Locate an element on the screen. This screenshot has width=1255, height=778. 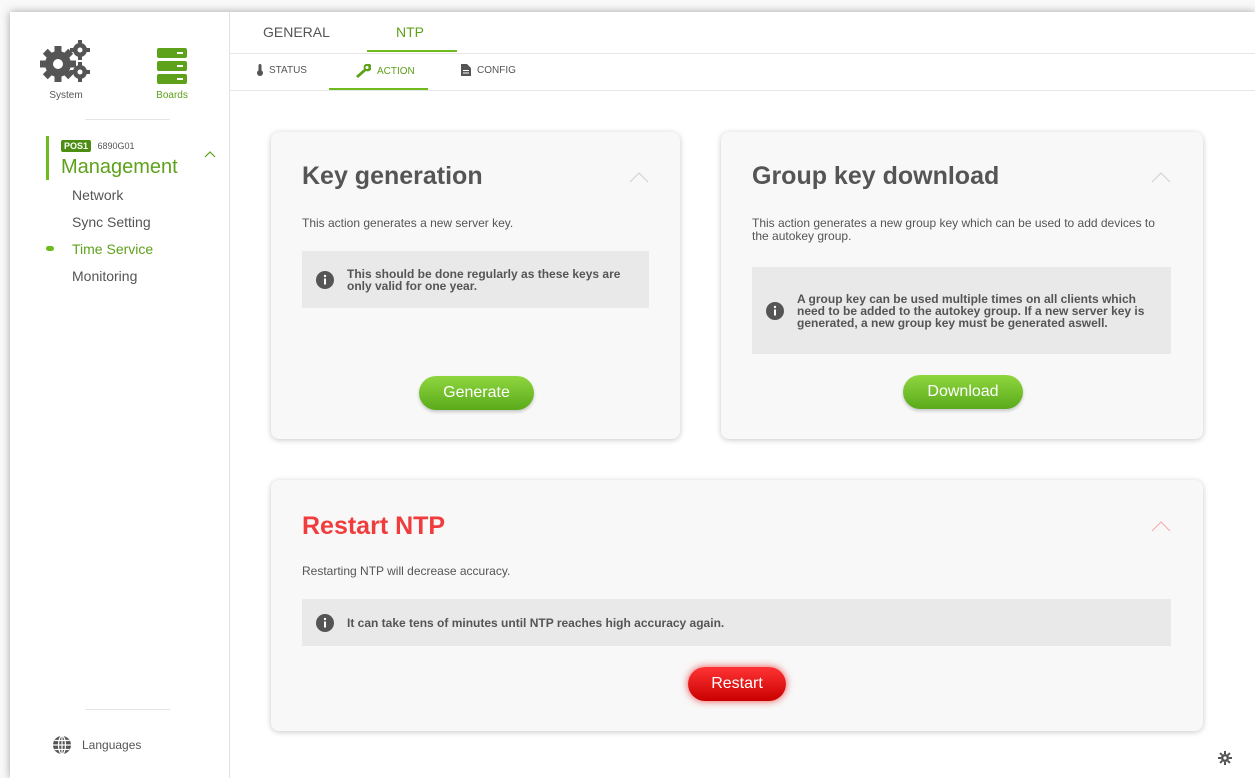
download-button: Download is located at coordinates (963, 392).